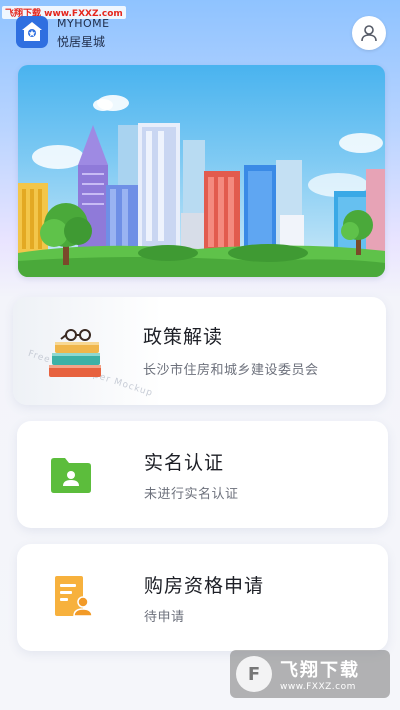 The width and height of the screenshot is (400, 710). Describe the element at coordinates (81, 42) in the screenshot. I see `app-name-chinese: 悦居星城` at that location.